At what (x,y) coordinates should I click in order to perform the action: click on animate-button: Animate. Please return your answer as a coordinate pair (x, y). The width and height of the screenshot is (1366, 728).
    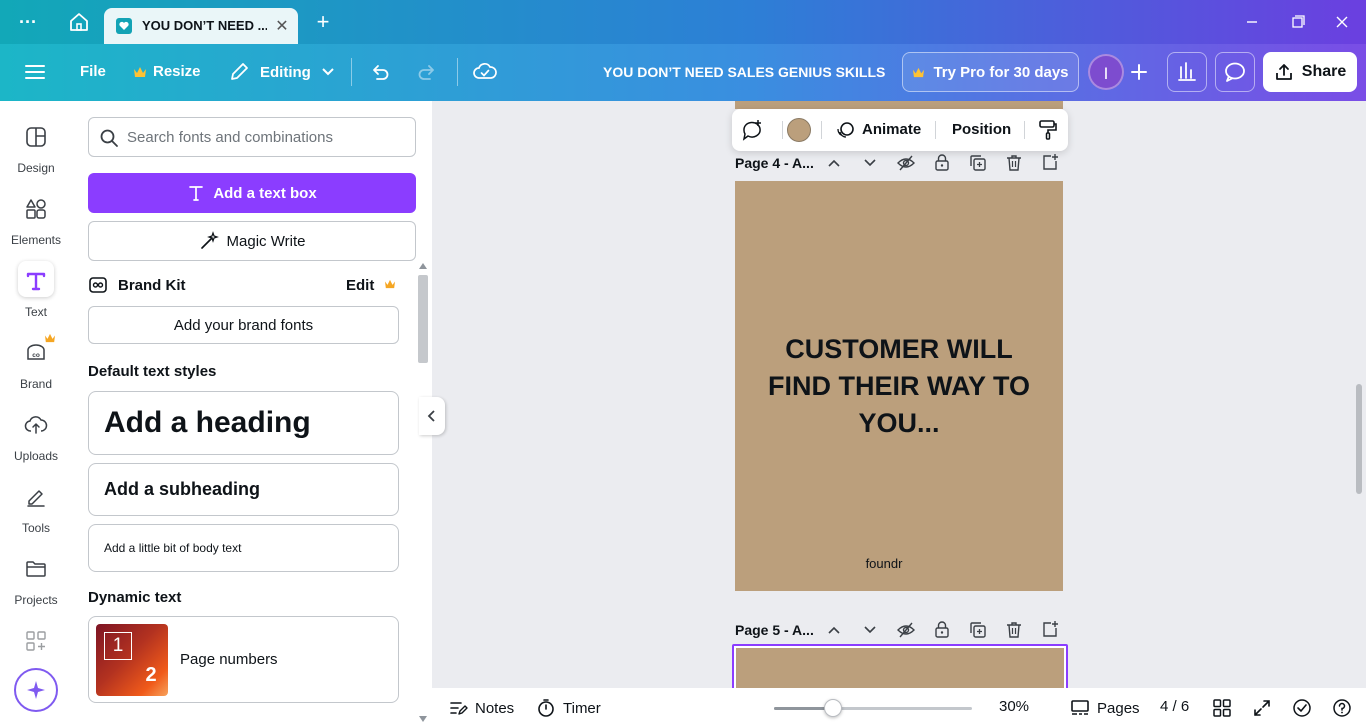
    Looking at the image, I should click on (891, 129).